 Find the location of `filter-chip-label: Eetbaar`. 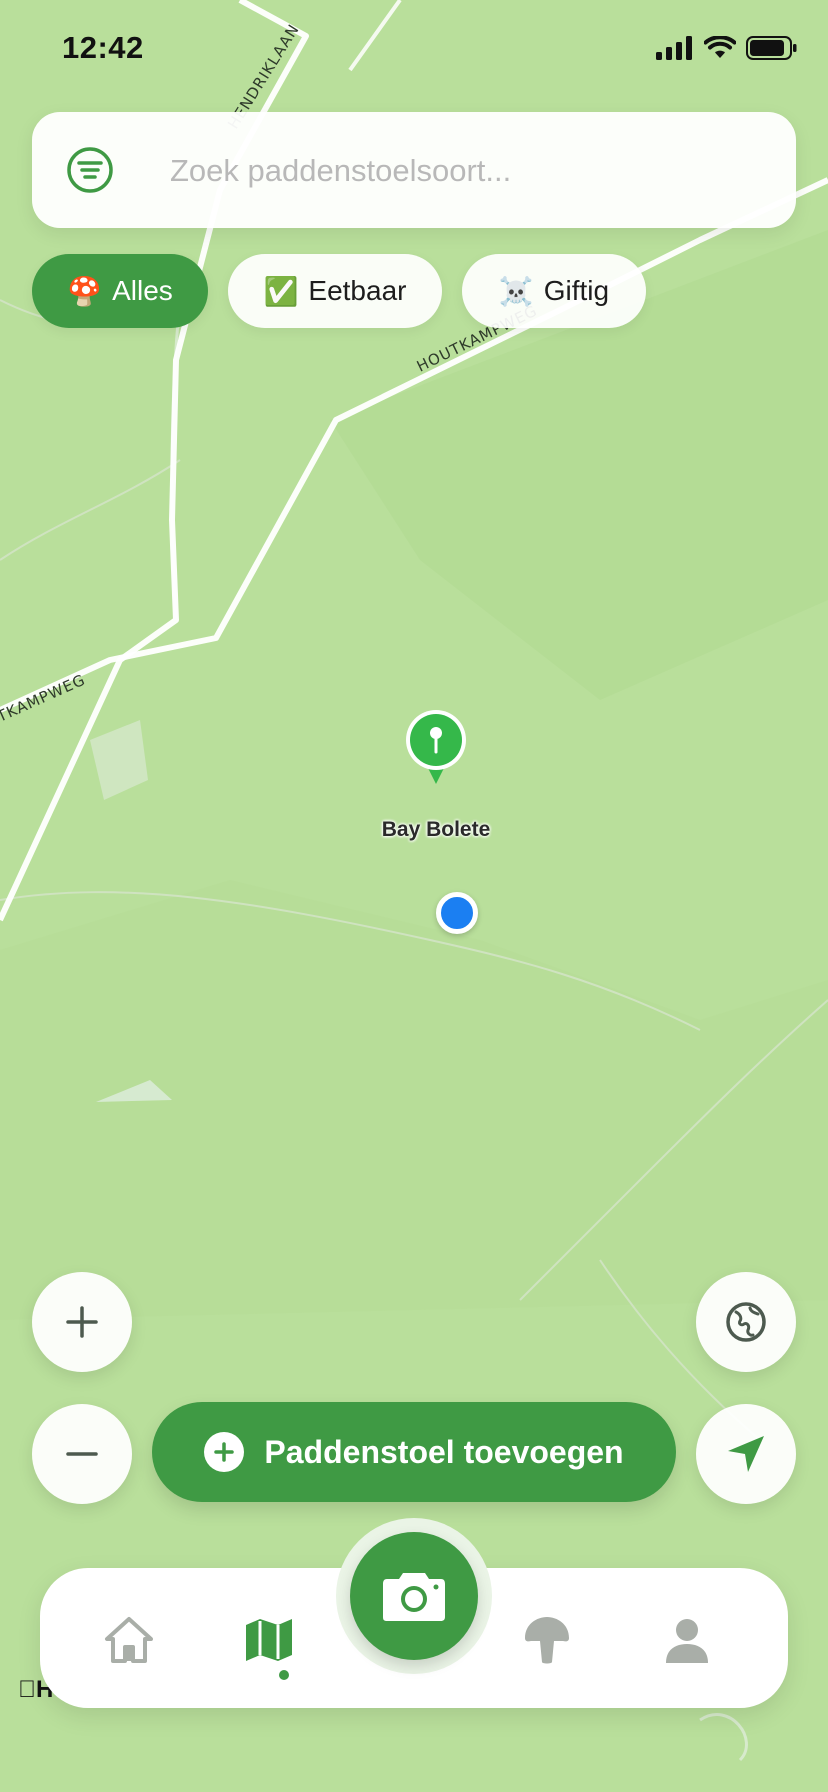

filter-chip-label: Eetbaar is located at coordinates (357, 290).